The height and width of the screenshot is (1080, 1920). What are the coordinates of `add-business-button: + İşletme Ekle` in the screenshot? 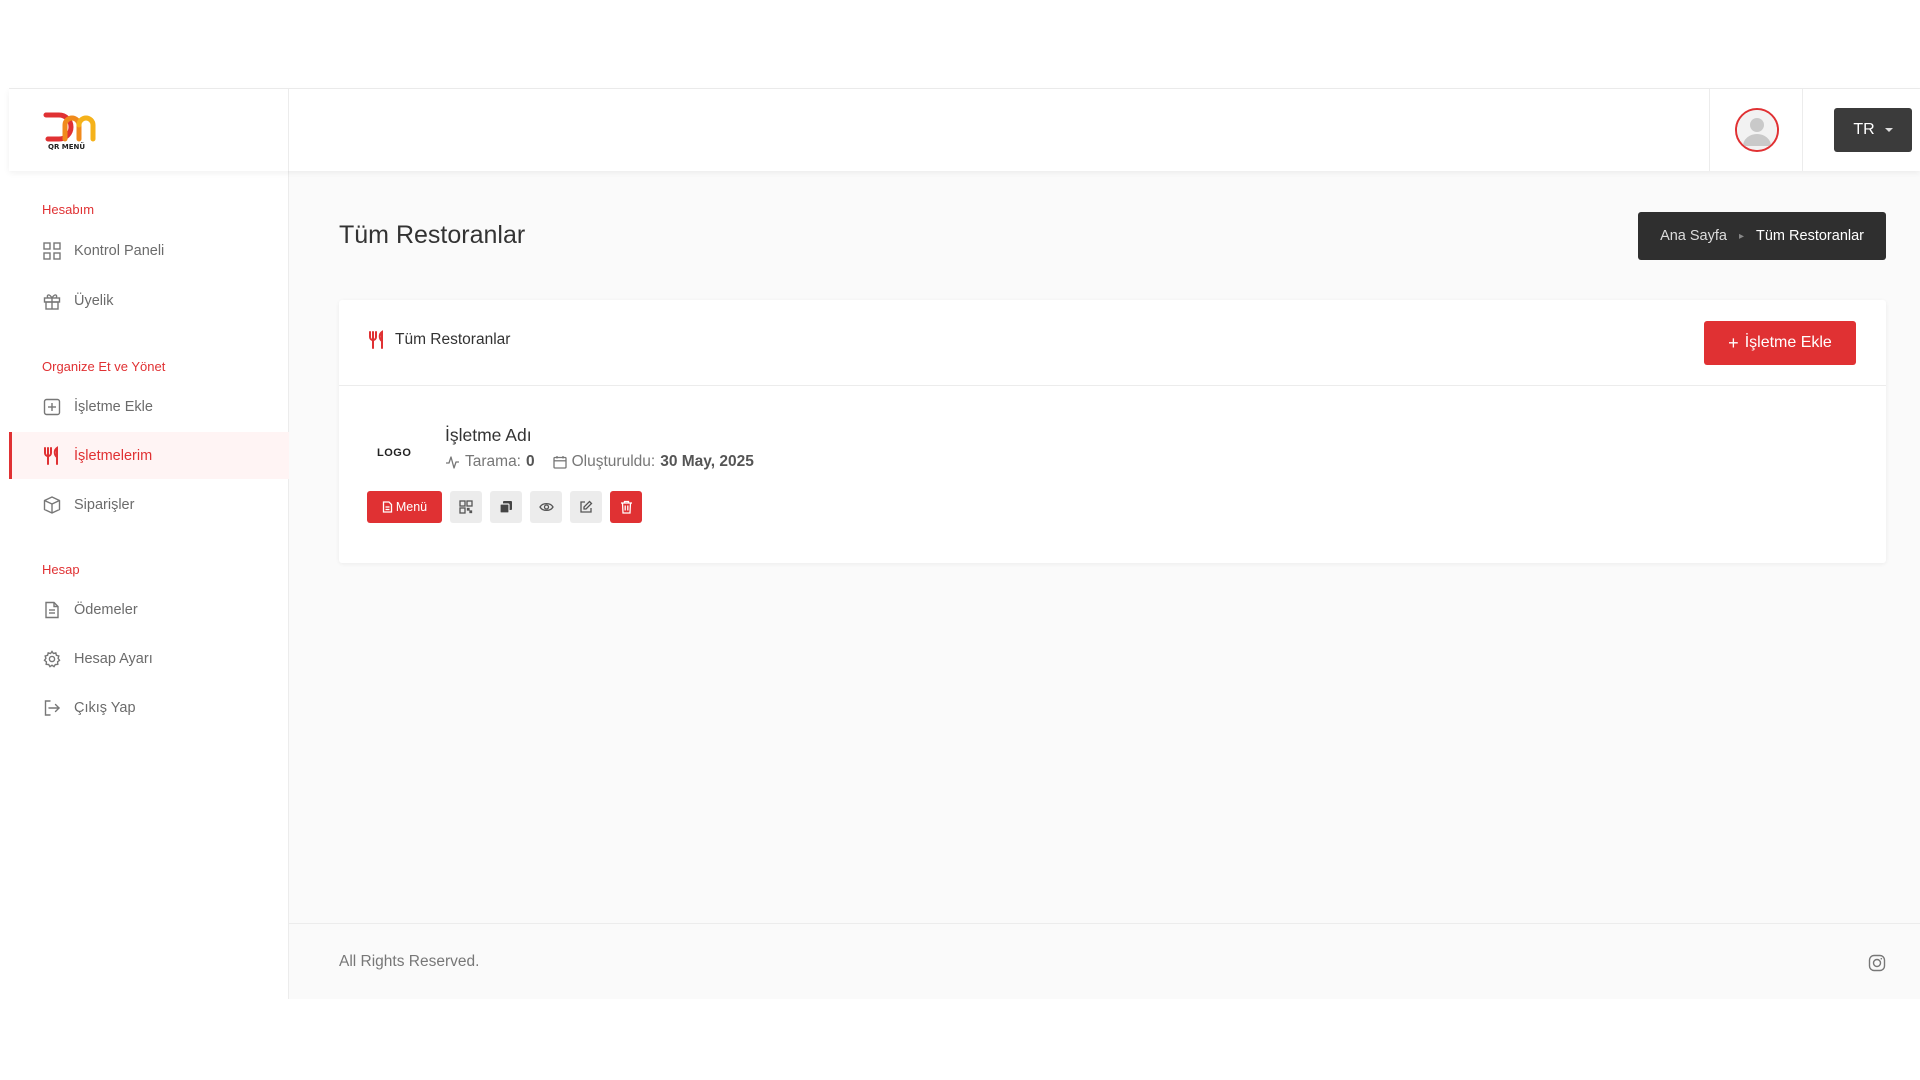 It's located at (1780, 343).